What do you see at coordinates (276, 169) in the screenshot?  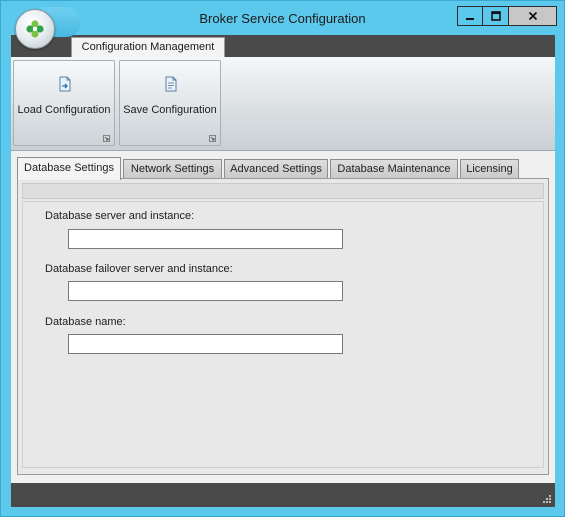 I see `tab-advanced-settings: Advanced Settings` at bounding box center [276, 169].